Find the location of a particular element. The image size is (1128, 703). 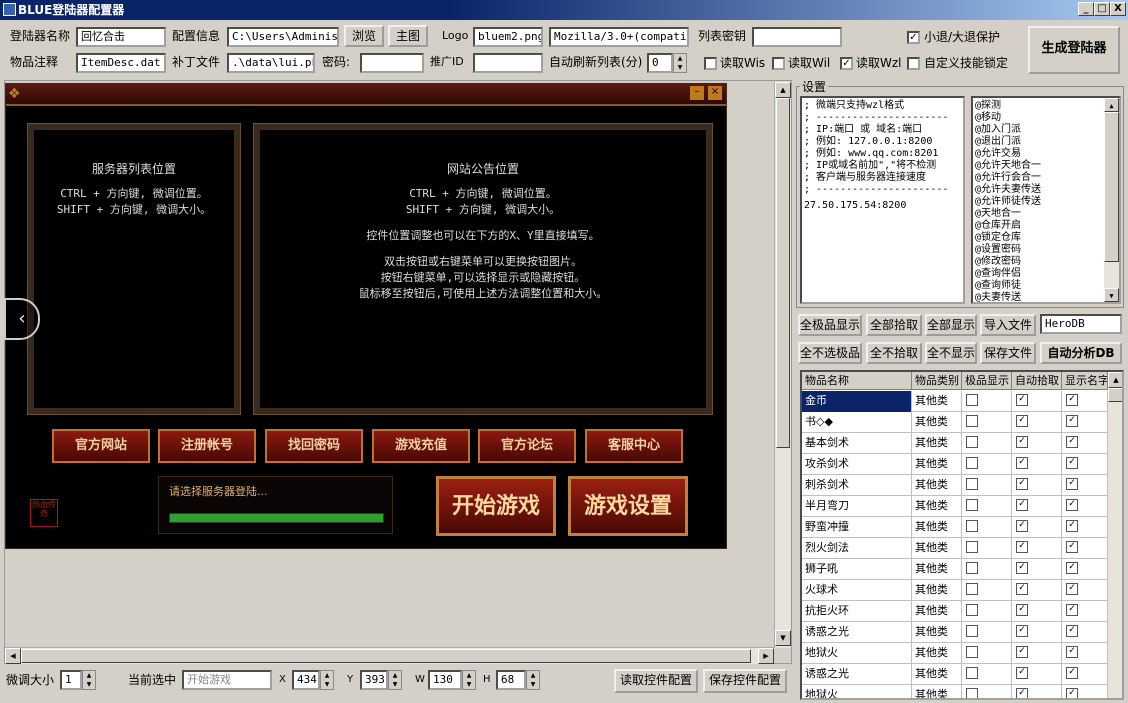

read-wis-checkbox is located at coordinates (710, 63).